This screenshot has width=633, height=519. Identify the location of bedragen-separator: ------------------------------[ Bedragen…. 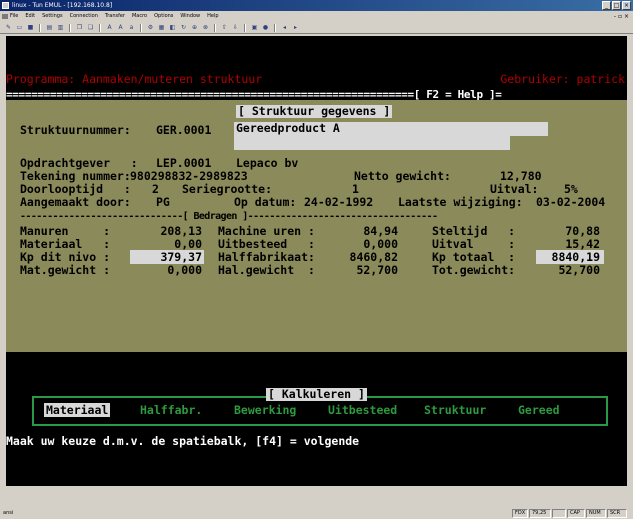
(229, 216).